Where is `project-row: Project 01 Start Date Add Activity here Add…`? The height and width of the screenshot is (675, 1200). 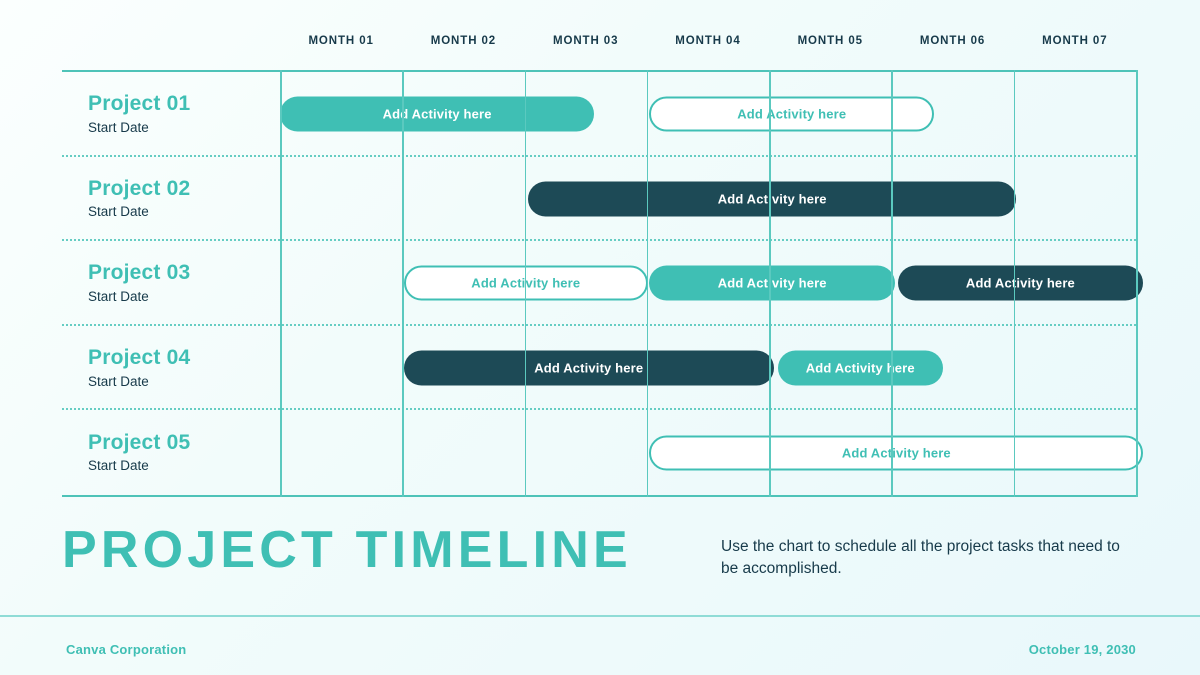
project-row: Project 01 Start Date Add Activity here Add… is located at coordinates (599, 114).